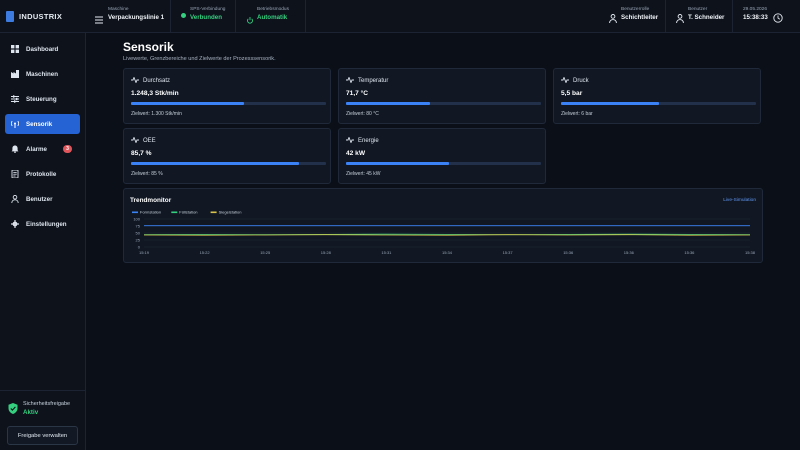 The width and height of the screenshot is (800, 450). Describe the element at coordinates (144, 252) in the screenshot. I see `x-tick-label: 15:19` at that location.